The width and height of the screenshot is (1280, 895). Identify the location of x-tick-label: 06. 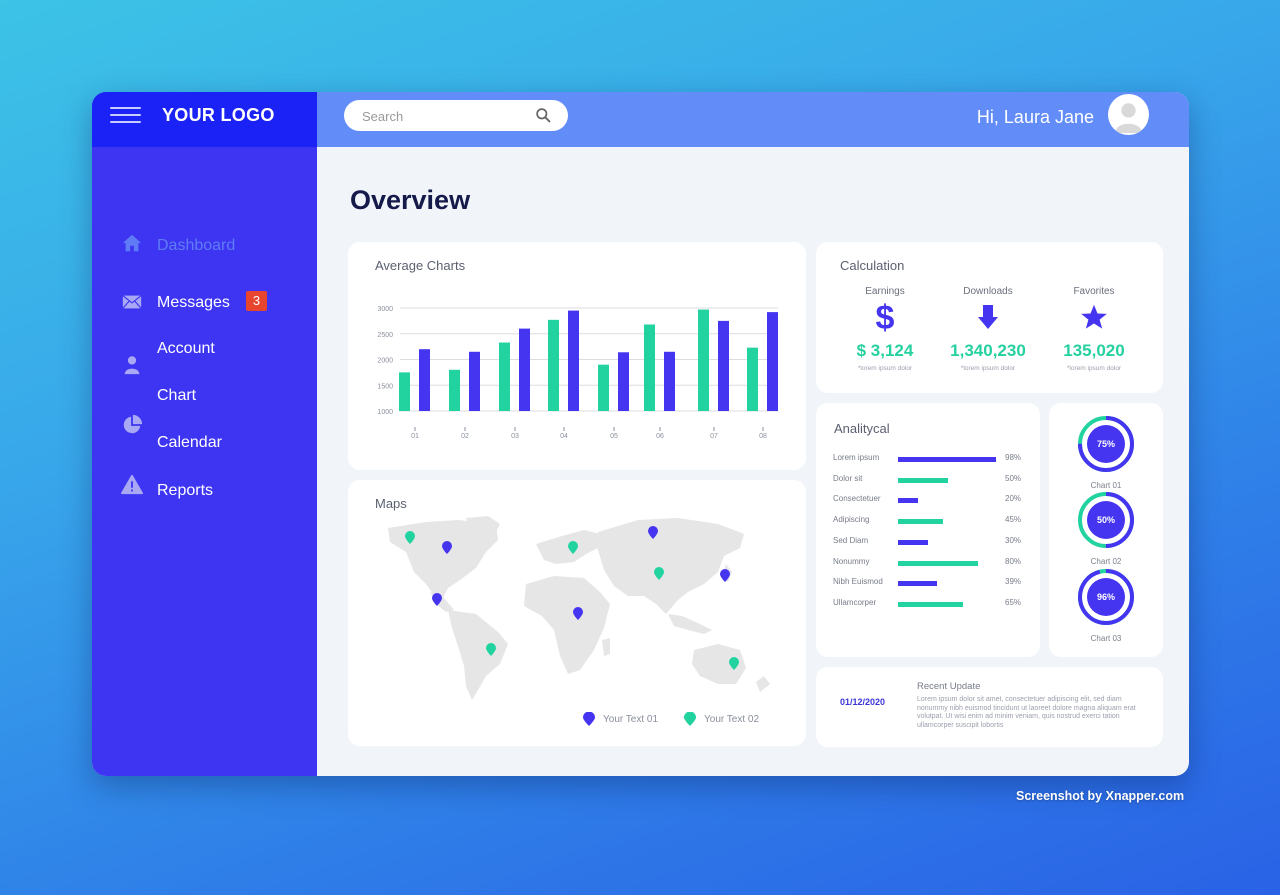
(660, 436).